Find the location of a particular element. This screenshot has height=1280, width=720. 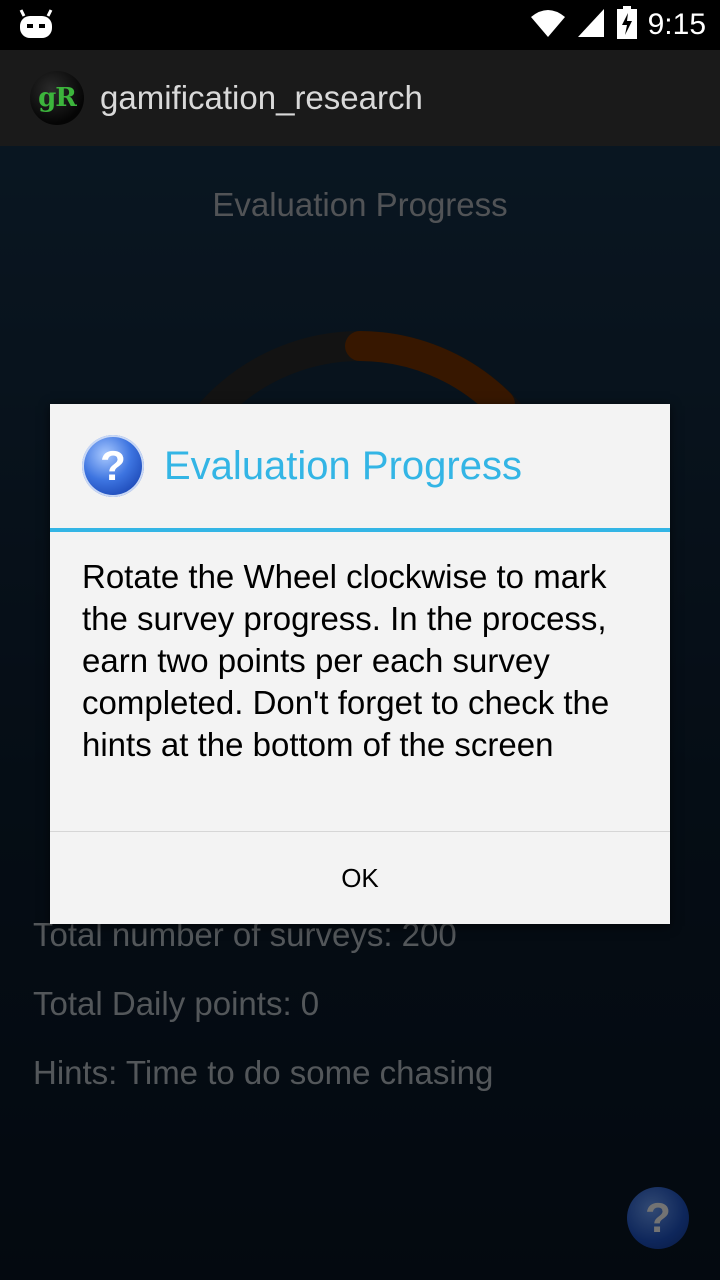

question-icon: ? is located at coordinates (113, 466).